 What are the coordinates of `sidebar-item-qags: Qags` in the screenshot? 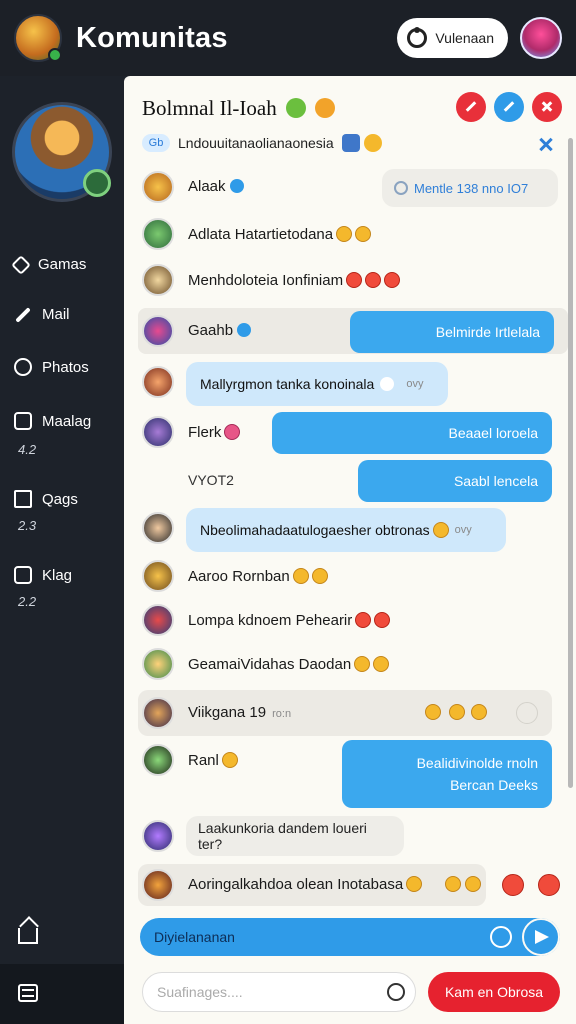 It's located at (46, 499).